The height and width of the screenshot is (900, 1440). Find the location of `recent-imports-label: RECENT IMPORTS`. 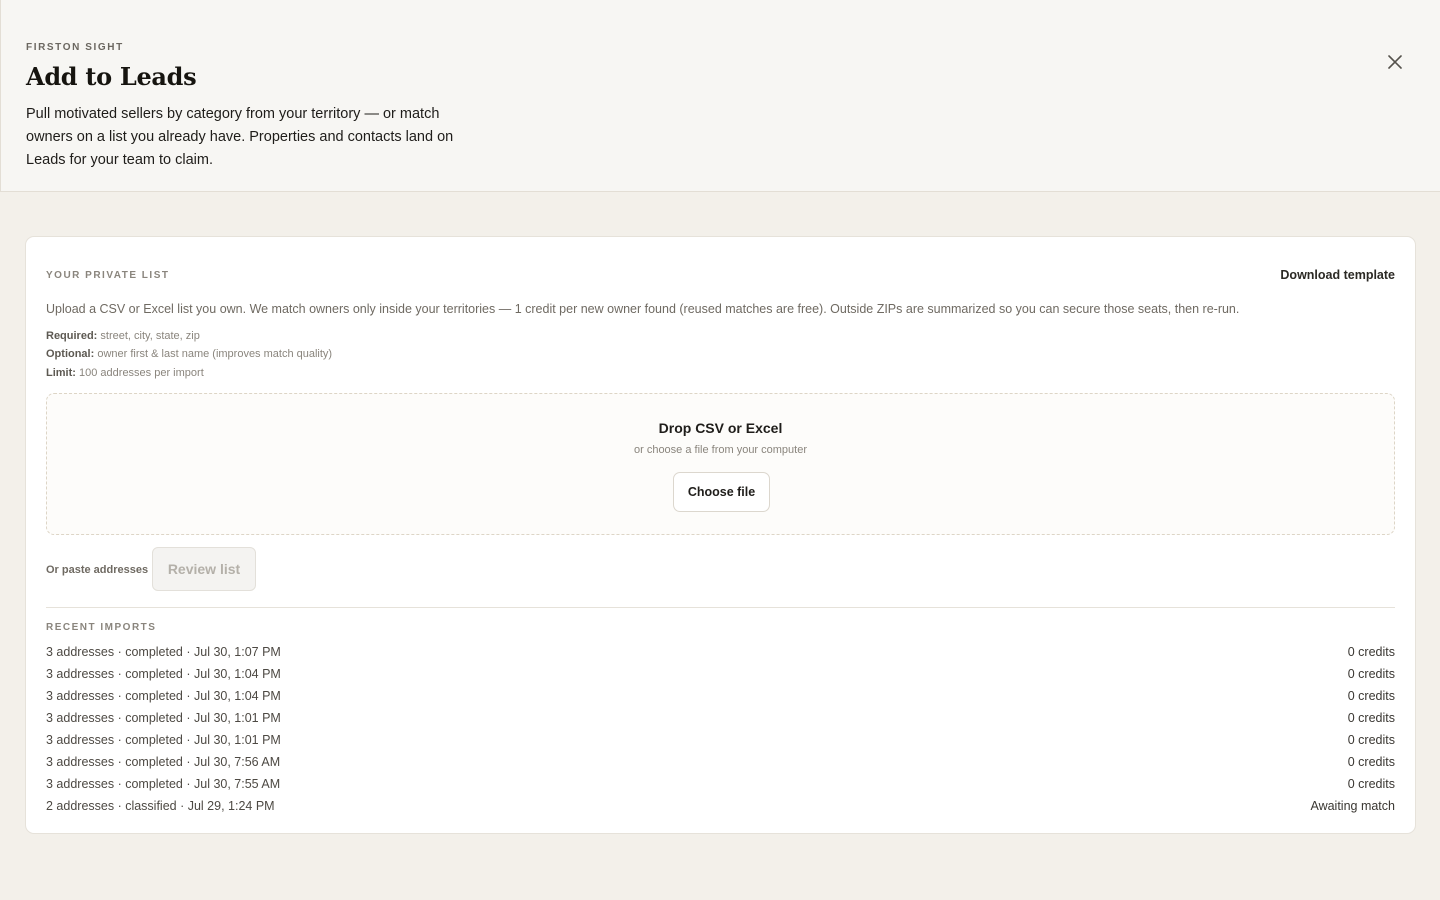

recent-imports-label: RECENT IMPORTS is located at coordinates (101, 627).